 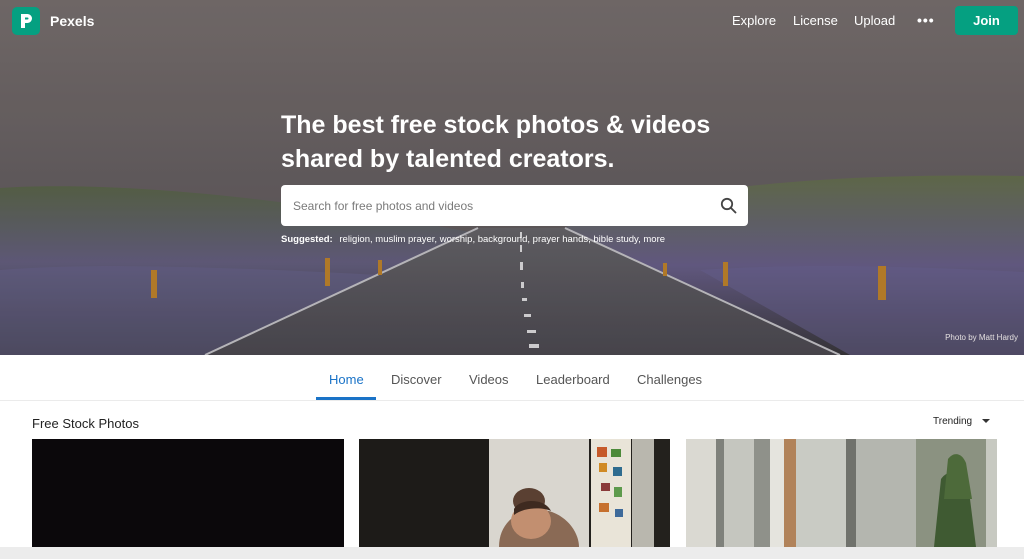 What do you see at coordinates (416, 379) in the screenshot?
I see `tab-discover: Discover` at bounding box center [416, 379].